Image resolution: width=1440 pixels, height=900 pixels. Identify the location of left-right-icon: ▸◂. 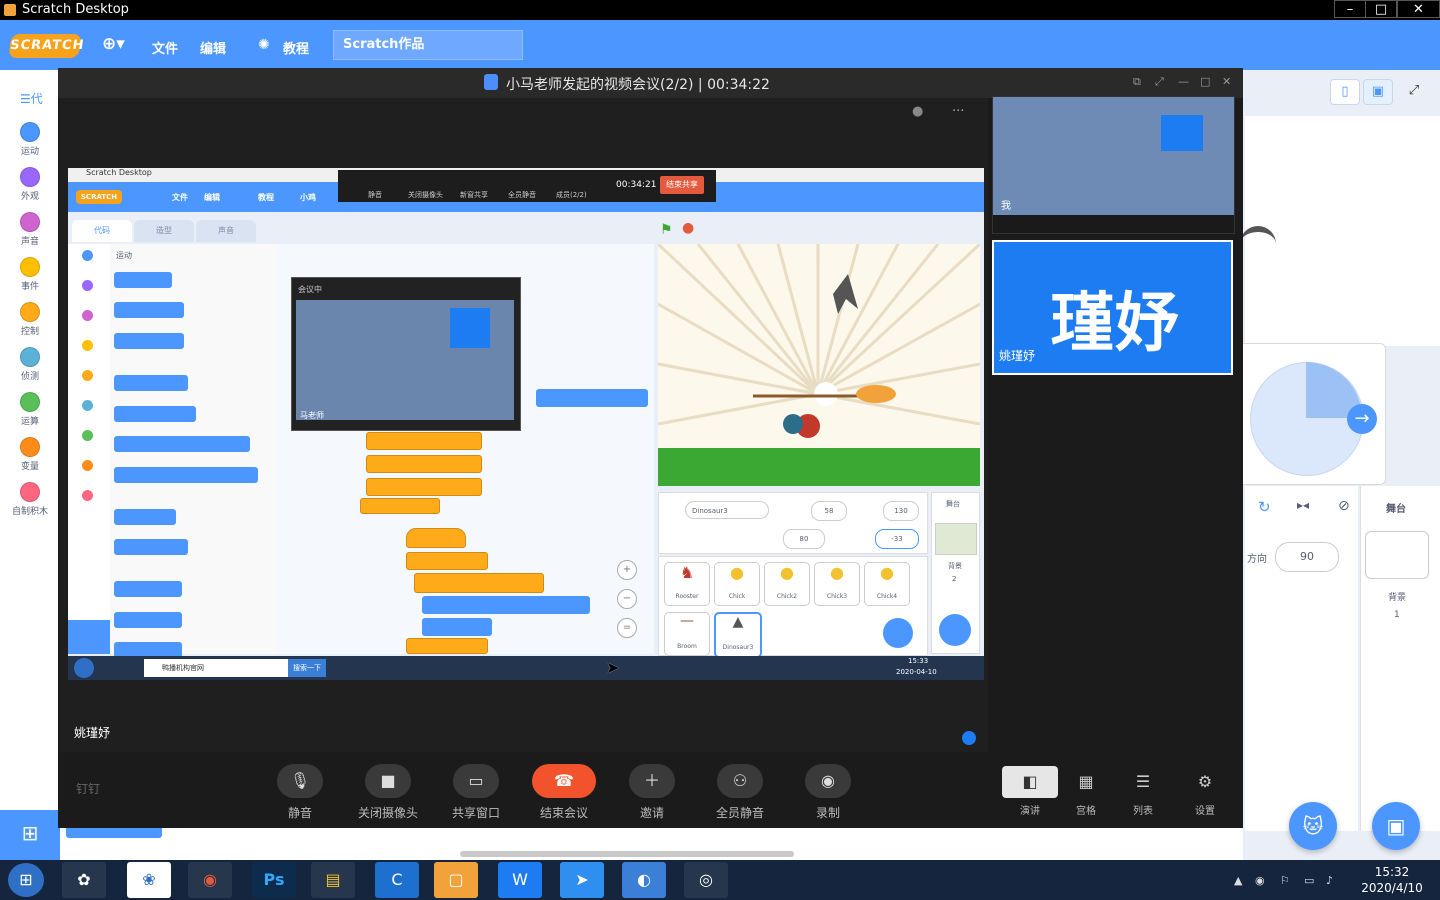
(1303, 505).